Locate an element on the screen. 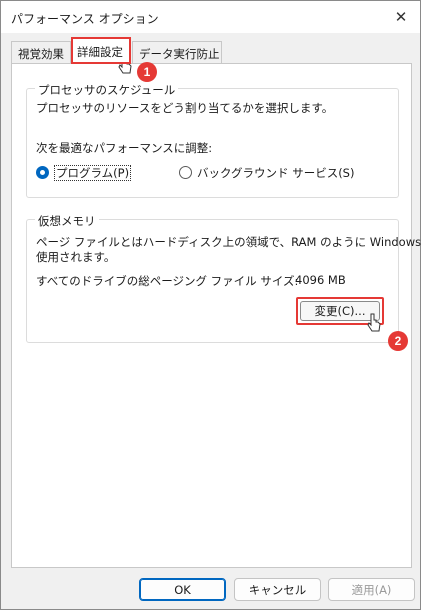  close-button: ✕ is located at coordinates (401, 17).